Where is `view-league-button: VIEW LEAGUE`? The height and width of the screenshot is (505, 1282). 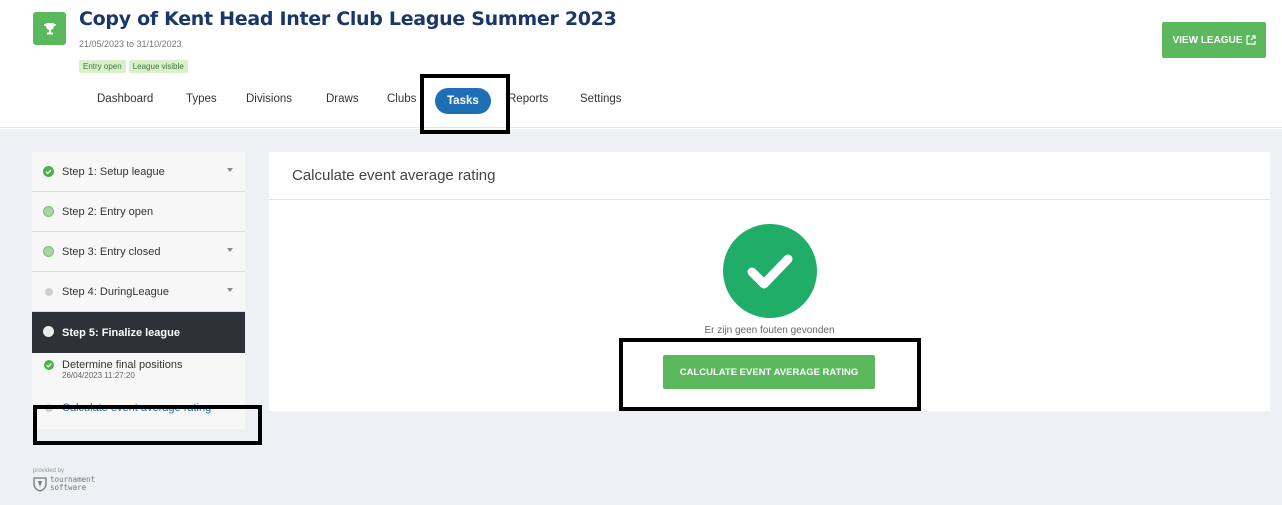
view-league-button: VIEW LEAGUE is located at coordinates (1214, 40).